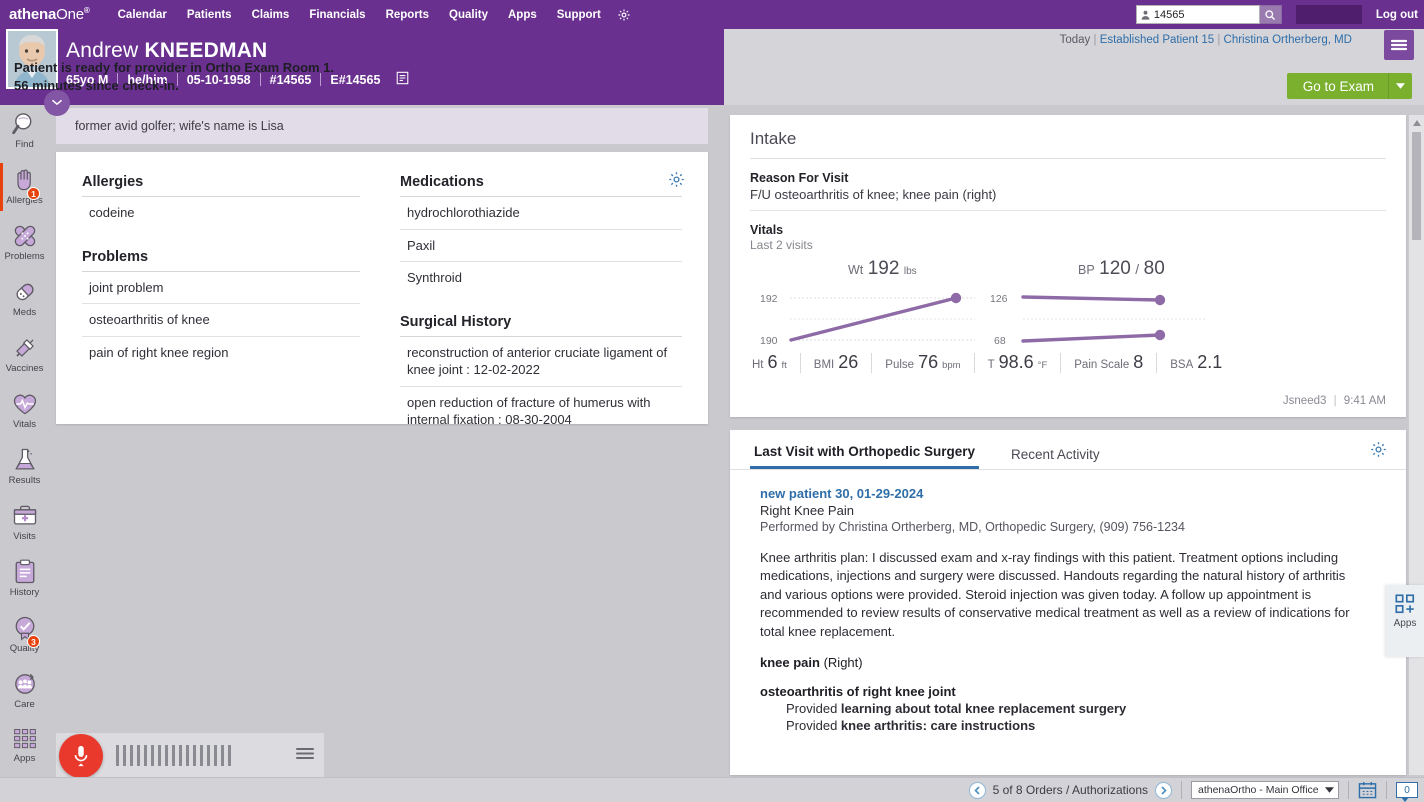 Image resolution: width=1424 pixels, height=802 pixels. I want to click on visit-encounter-link: new patient 30, 01-29-2024, so click(1072, 493).